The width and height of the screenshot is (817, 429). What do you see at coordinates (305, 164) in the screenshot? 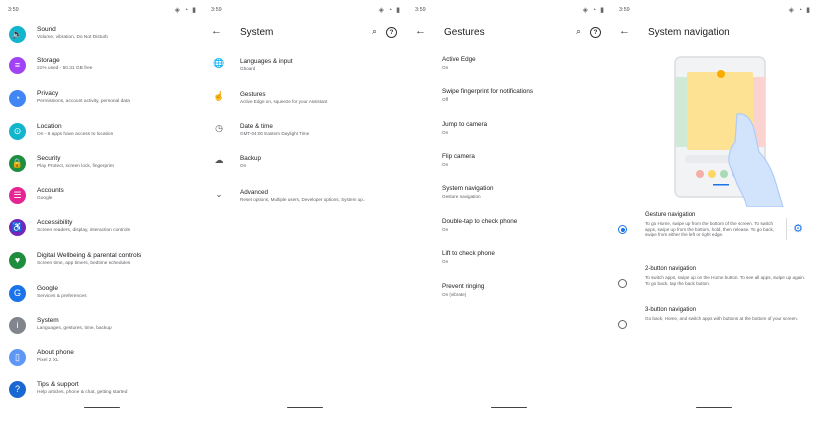
I see `system-item-backup: ☁ Backup On` at bounding box center [305, 164].